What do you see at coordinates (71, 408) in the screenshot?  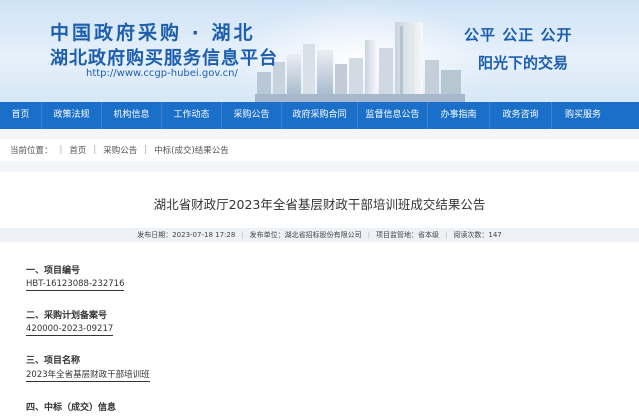 I see `section-award-info-heading: 四、中标（成交）信息` at bounding box center [71, 408].